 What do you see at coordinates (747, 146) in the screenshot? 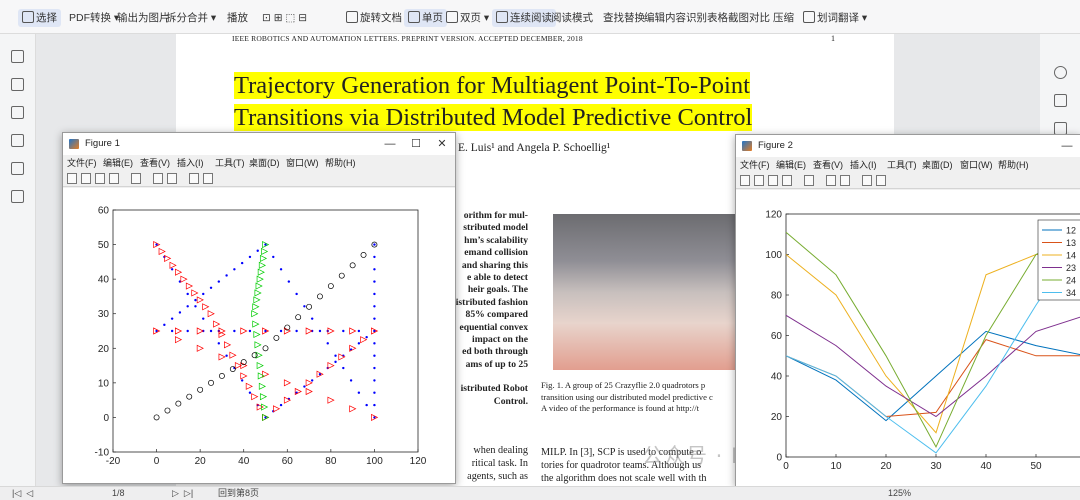
I see `matlab-logo-icon` at bounding box center [747, 146].